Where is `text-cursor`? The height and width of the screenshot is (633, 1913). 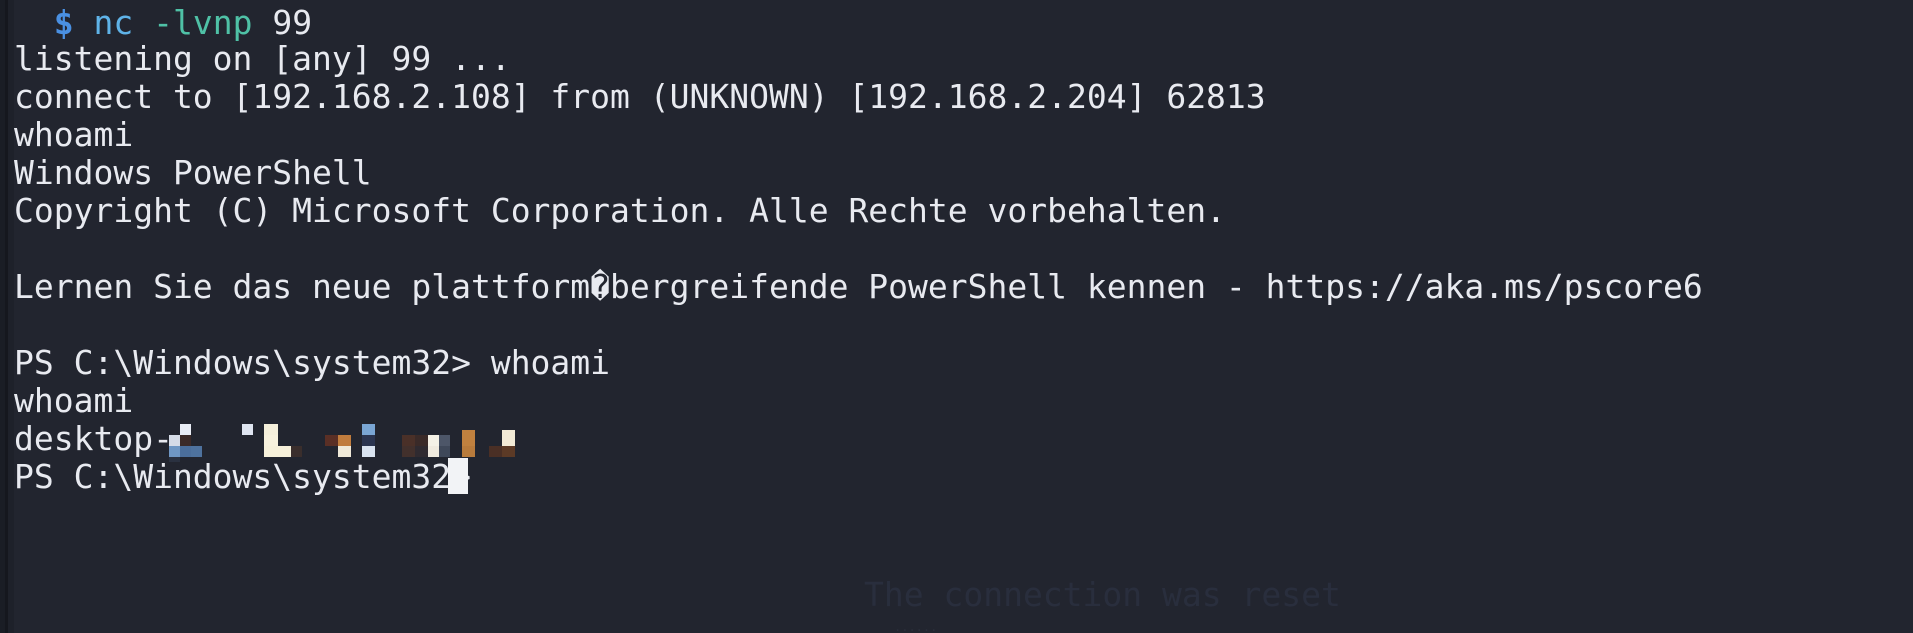 text-cursor is located at coordinates (458, 476).